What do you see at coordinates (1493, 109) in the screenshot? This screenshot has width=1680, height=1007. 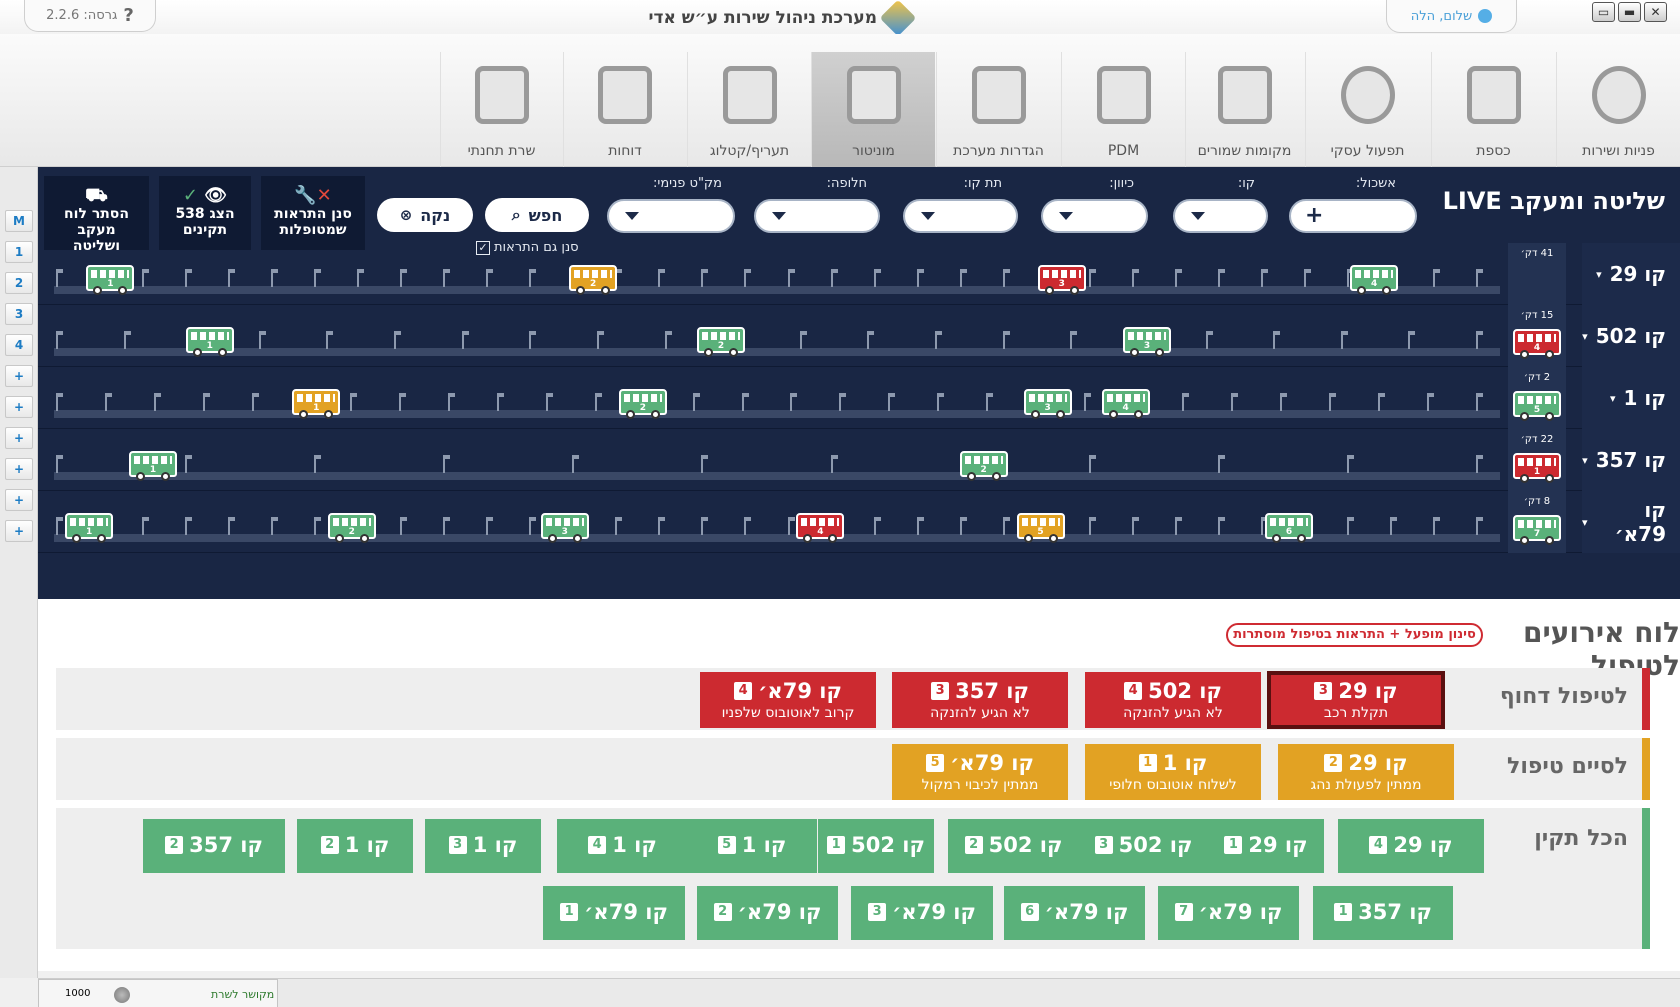 I see `toolbar-safe-button: כספת` at bounding box center [1493, 109].